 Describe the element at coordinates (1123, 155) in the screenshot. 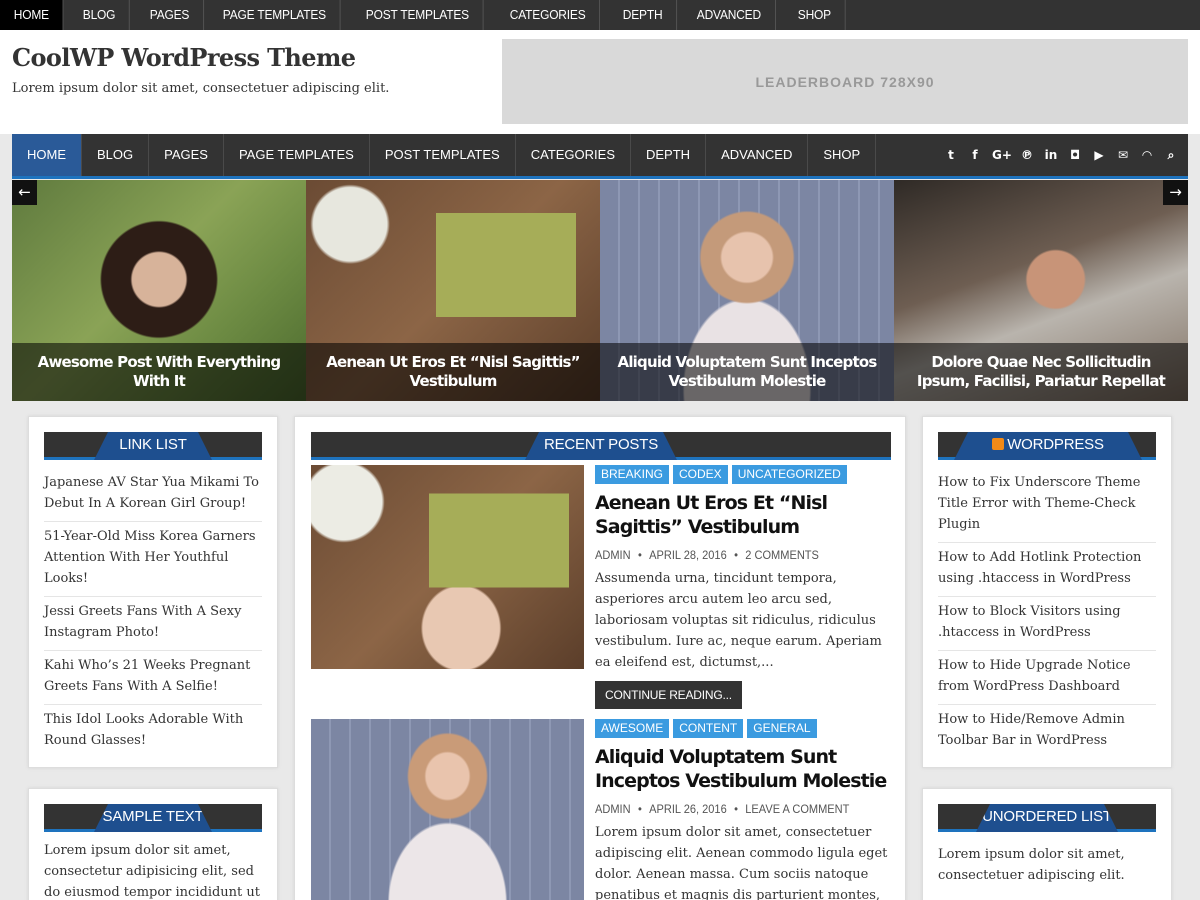

I see `email-icon: ✉` at that location.